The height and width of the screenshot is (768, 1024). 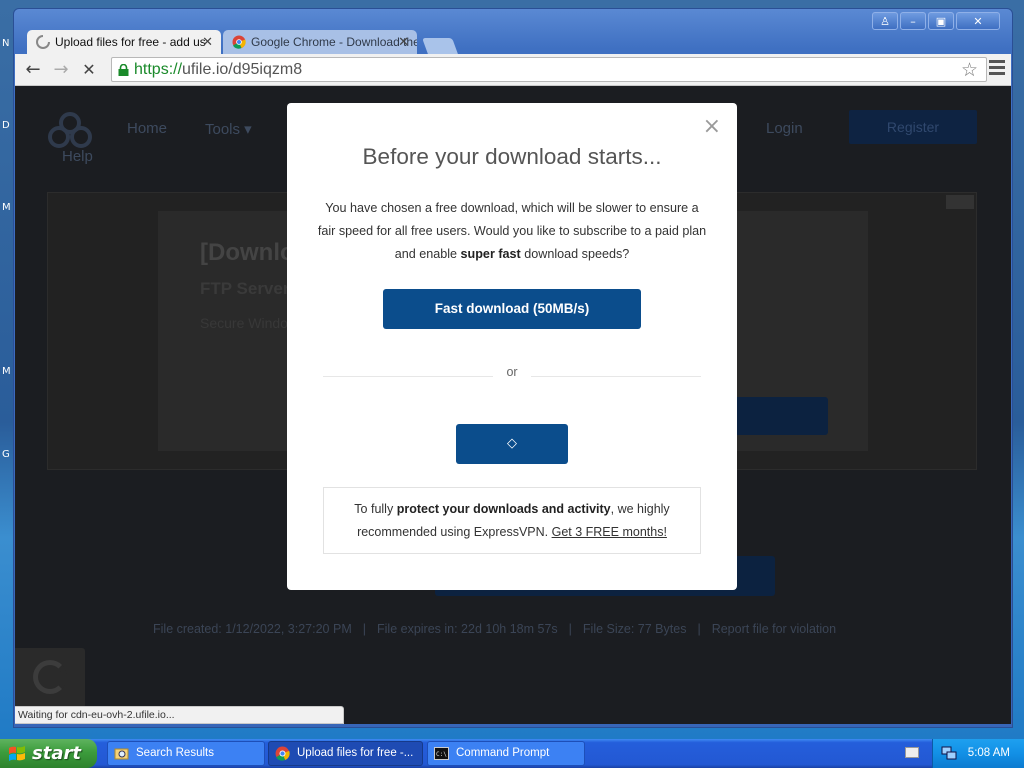 I want to click on recaptcha-icon, so click(x=50, y=677).